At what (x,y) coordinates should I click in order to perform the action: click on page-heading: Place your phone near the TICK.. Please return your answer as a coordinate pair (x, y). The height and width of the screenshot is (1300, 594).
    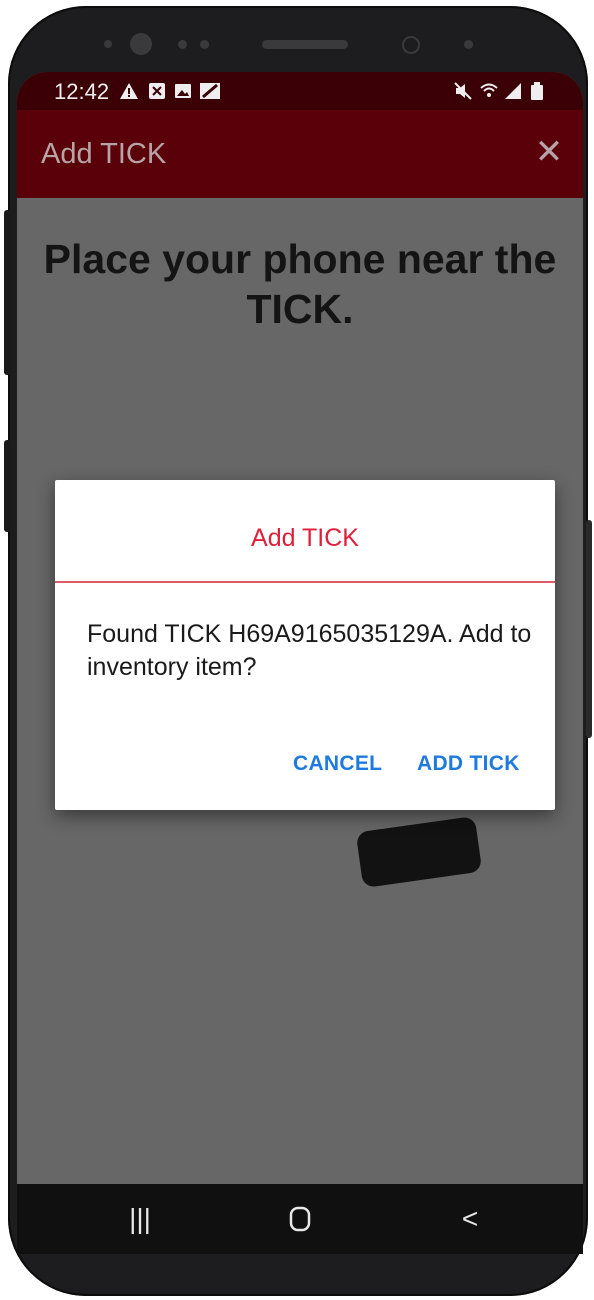
    Looking at the image, I should click on (300, 284).